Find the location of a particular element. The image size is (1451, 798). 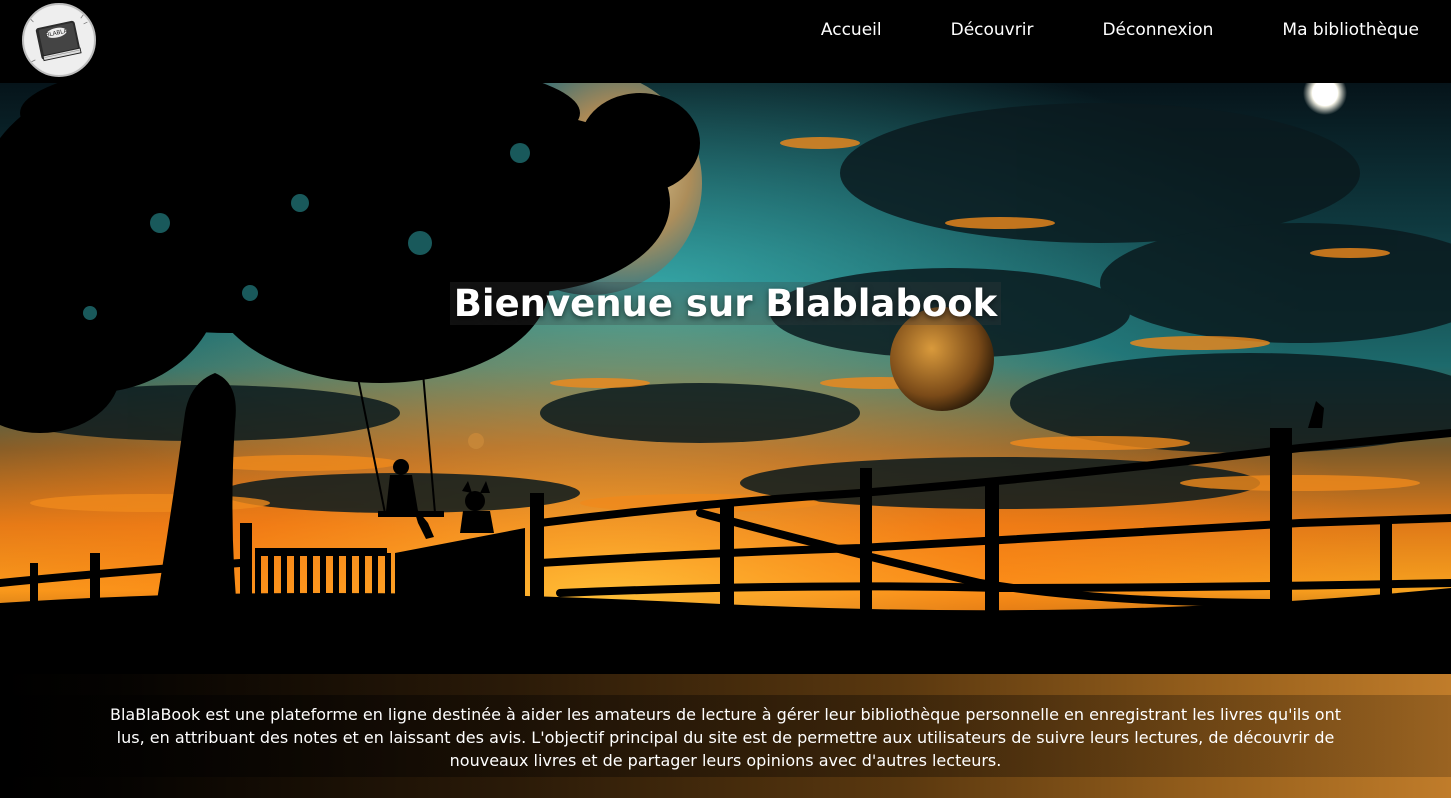

nav-accueil: Accueil is located at coordinates (851, 30).